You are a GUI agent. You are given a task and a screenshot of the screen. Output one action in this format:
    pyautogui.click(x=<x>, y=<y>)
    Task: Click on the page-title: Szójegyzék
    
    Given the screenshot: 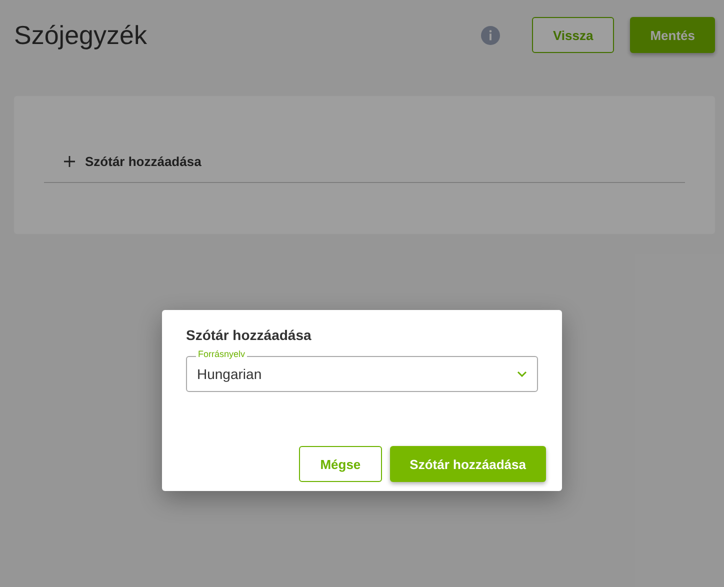 What is the action you would take?
    pyautogui.click(x=81, y=35)
    